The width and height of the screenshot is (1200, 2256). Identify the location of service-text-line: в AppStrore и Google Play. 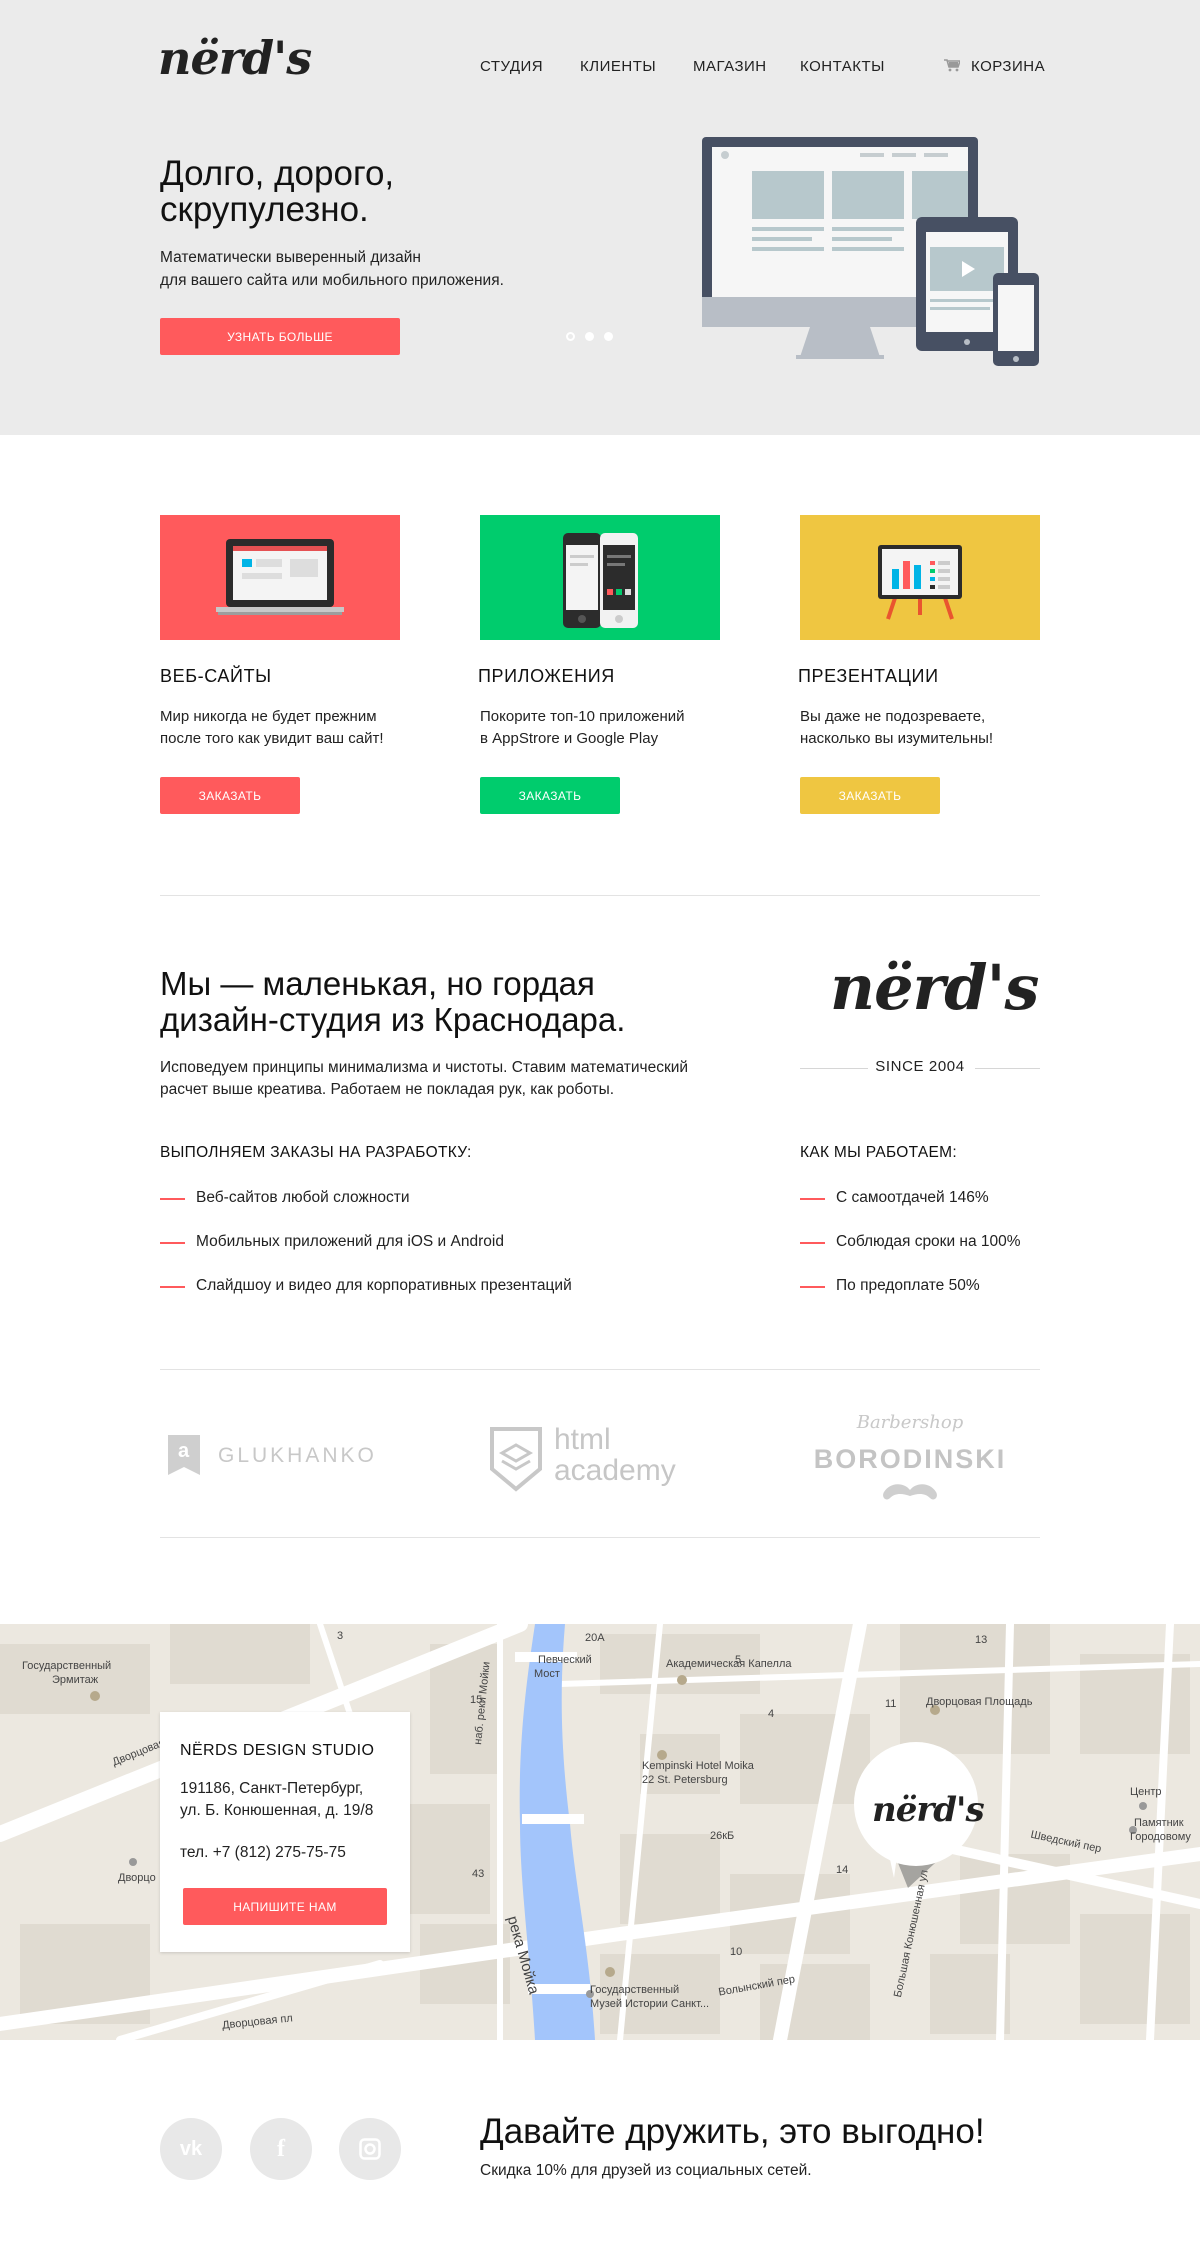
(569, 738).